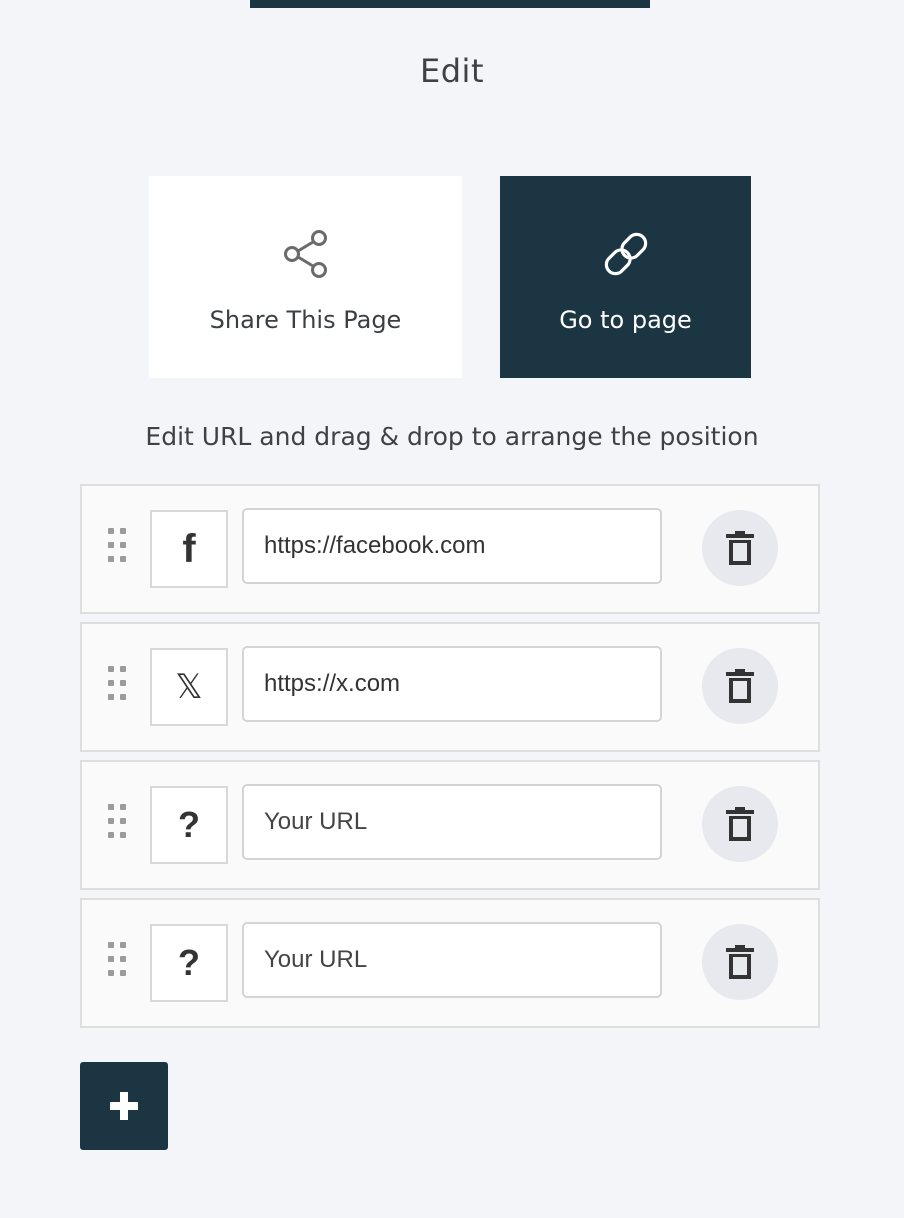 The image size is (904, 1218). I want to click on link-row-facebook: f, so click(450, 549).